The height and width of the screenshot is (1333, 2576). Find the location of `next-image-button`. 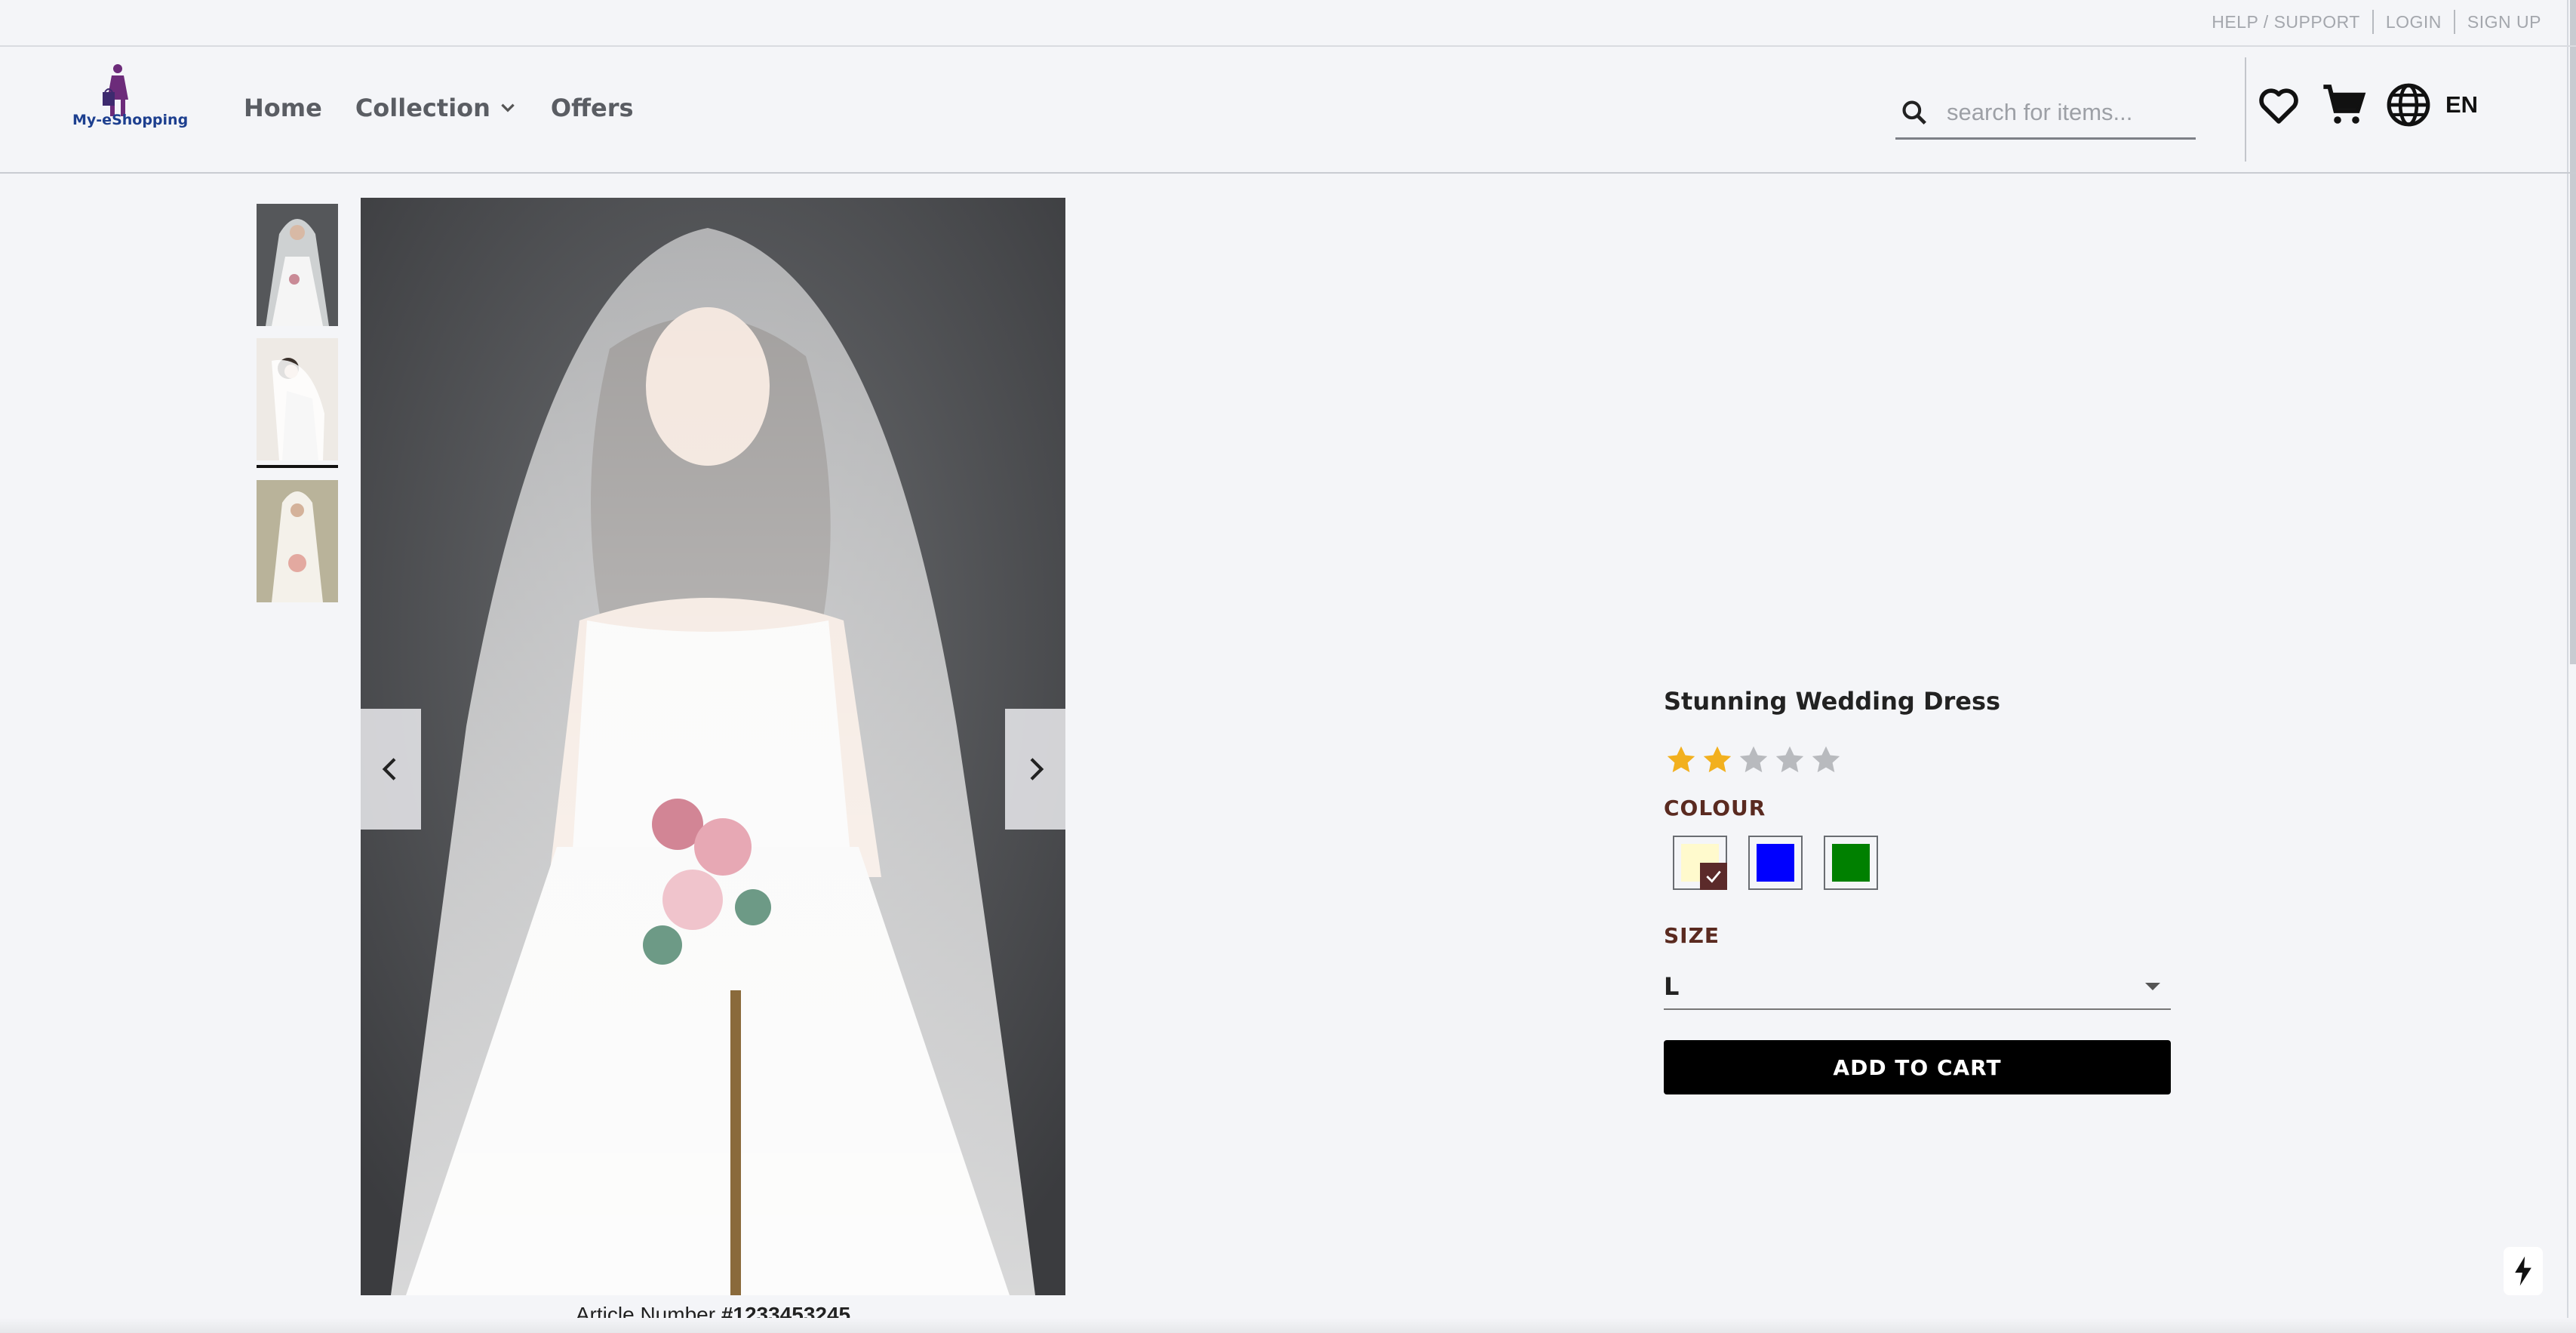

next-image-button is located at coordinates (1035, 769).